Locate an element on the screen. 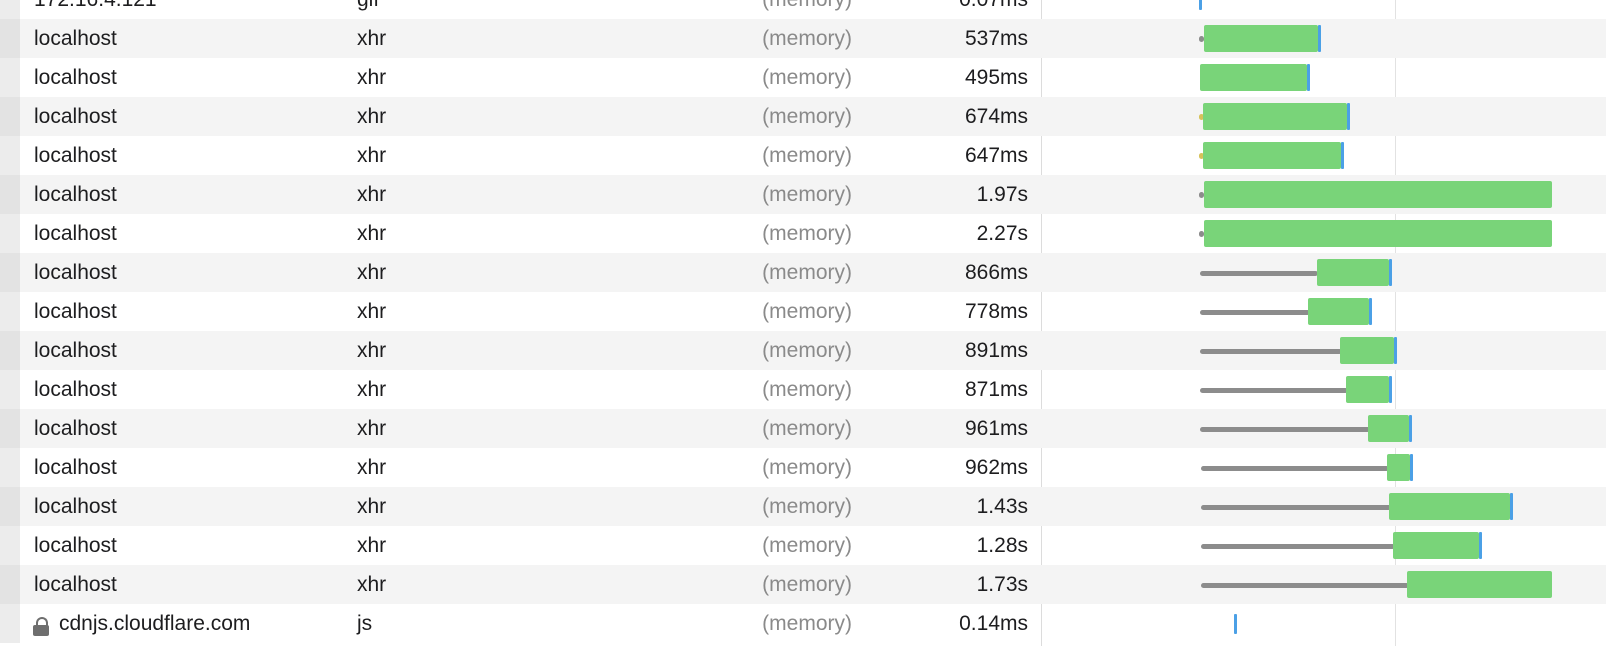  table-row: localhost xhr (memory) 1.73s is located at coordinates (803, 584).